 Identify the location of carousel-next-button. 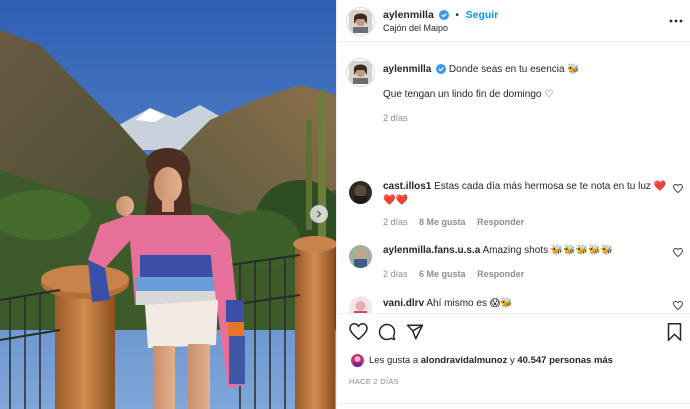
(319, 214).